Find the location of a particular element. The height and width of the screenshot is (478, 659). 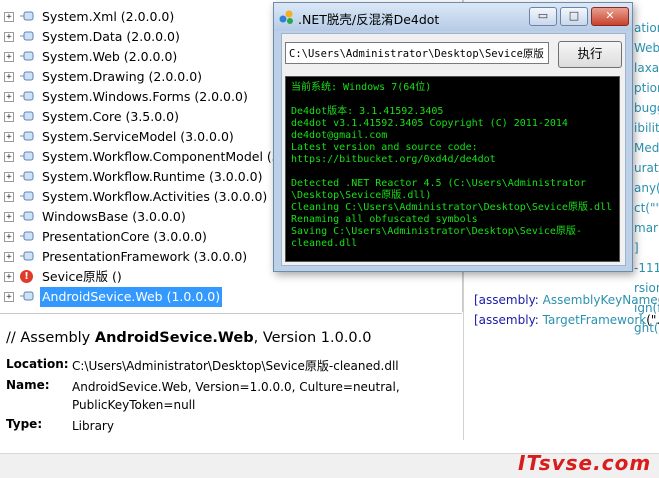

code-line: Web is located at coordinates (646, 48).